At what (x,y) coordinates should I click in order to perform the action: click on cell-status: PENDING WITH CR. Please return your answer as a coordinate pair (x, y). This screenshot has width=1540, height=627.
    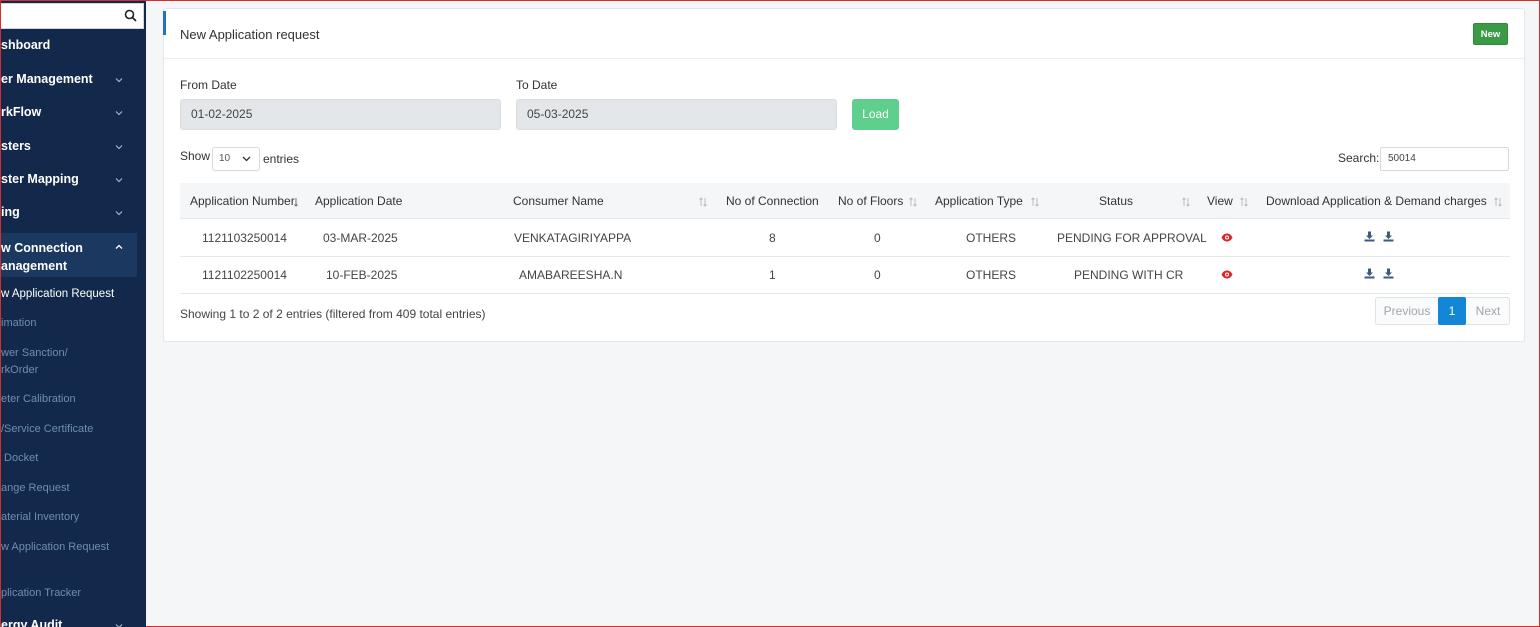
    Looking at the image, I should click on (1129, 275).